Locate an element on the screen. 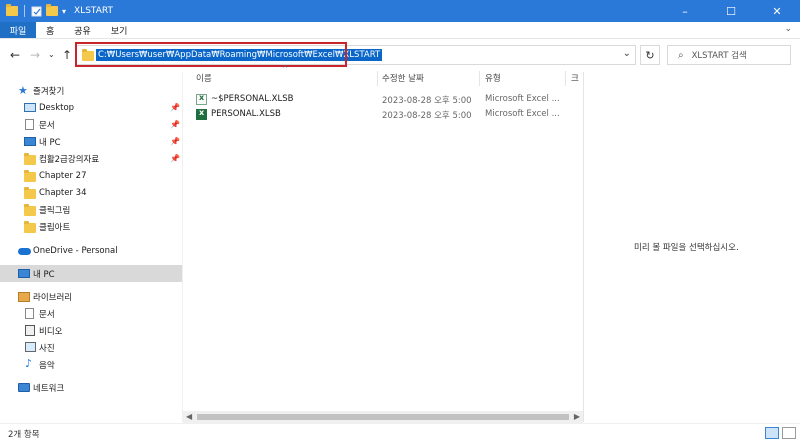 This screenshot has height=442, width=800. document-icon is located at coordinates (29, 313).